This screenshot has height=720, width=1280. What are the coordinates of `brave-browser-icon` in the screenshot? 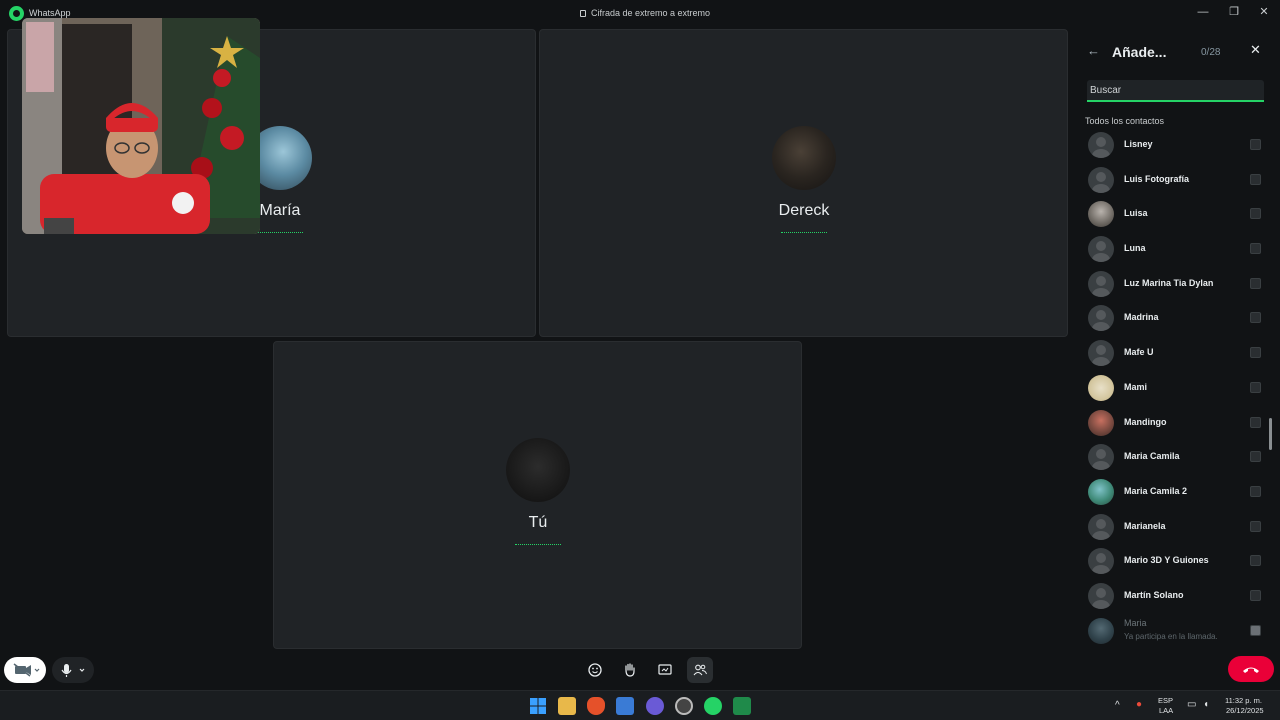 It's located at (596, 706).